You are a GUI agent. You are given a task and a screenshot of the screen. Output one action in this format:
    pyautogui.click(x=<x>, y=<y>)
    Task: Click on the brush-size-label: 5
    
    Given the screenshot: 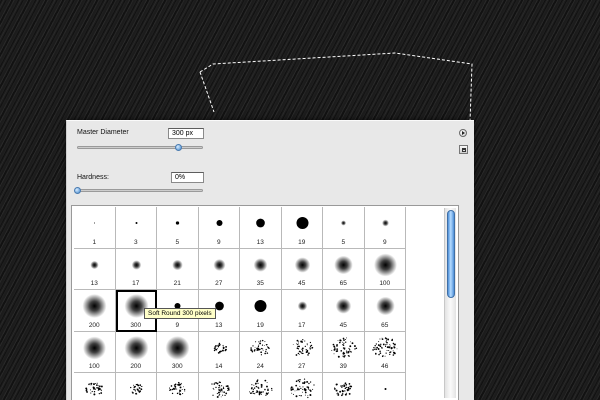 What is the action you would take?
    pyautogui.click(x=177, y=242)
    